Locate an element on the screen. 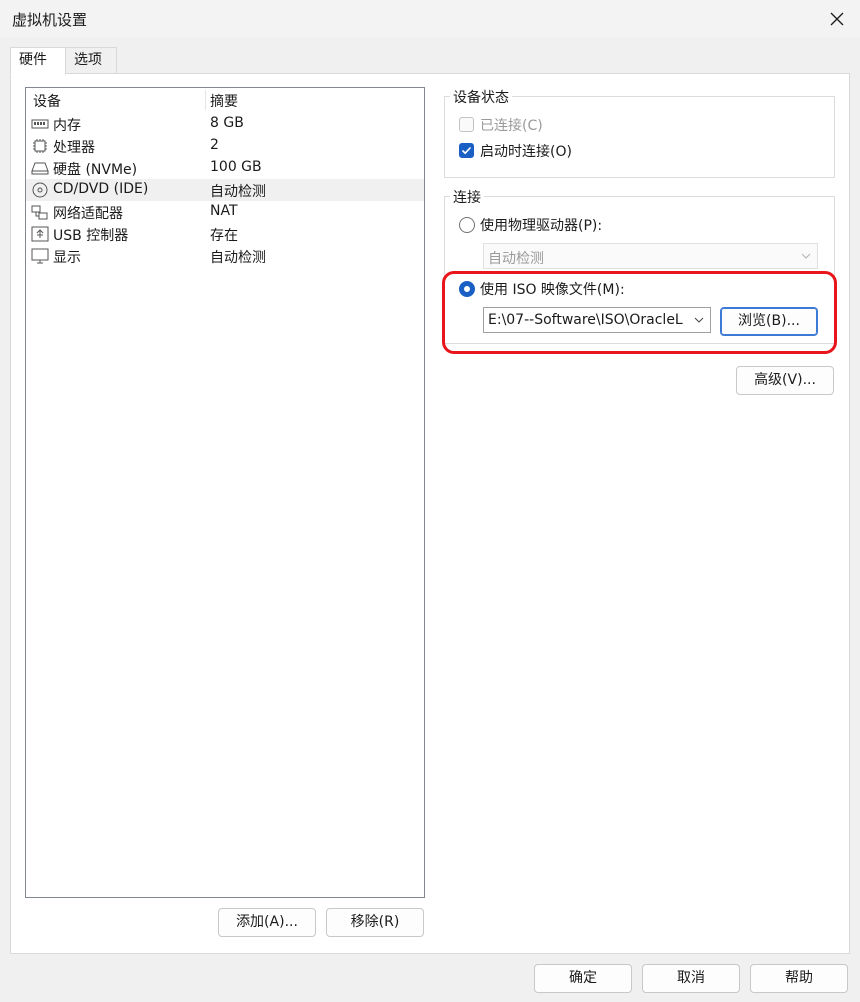 The image size is (860, 1002). display-icon is located at coordinates (40, 256).